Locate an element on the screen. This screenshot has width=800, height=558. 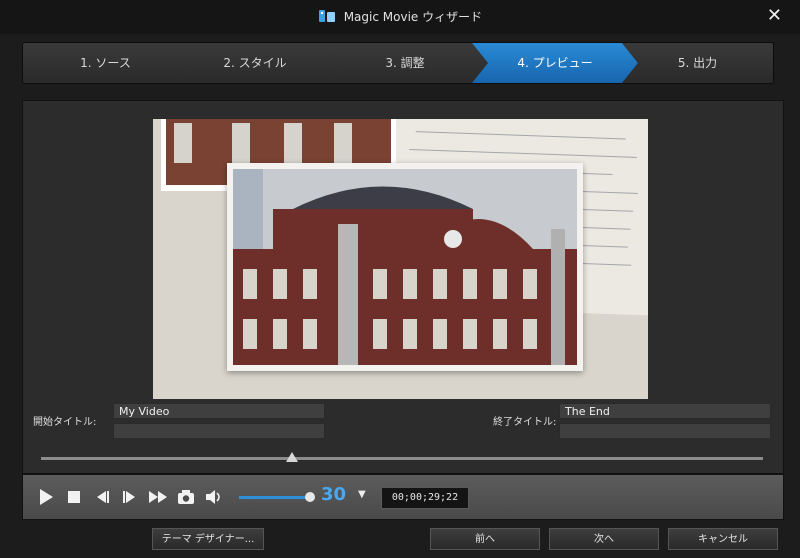
next-frame-icon is located at coordinates (130, 497).